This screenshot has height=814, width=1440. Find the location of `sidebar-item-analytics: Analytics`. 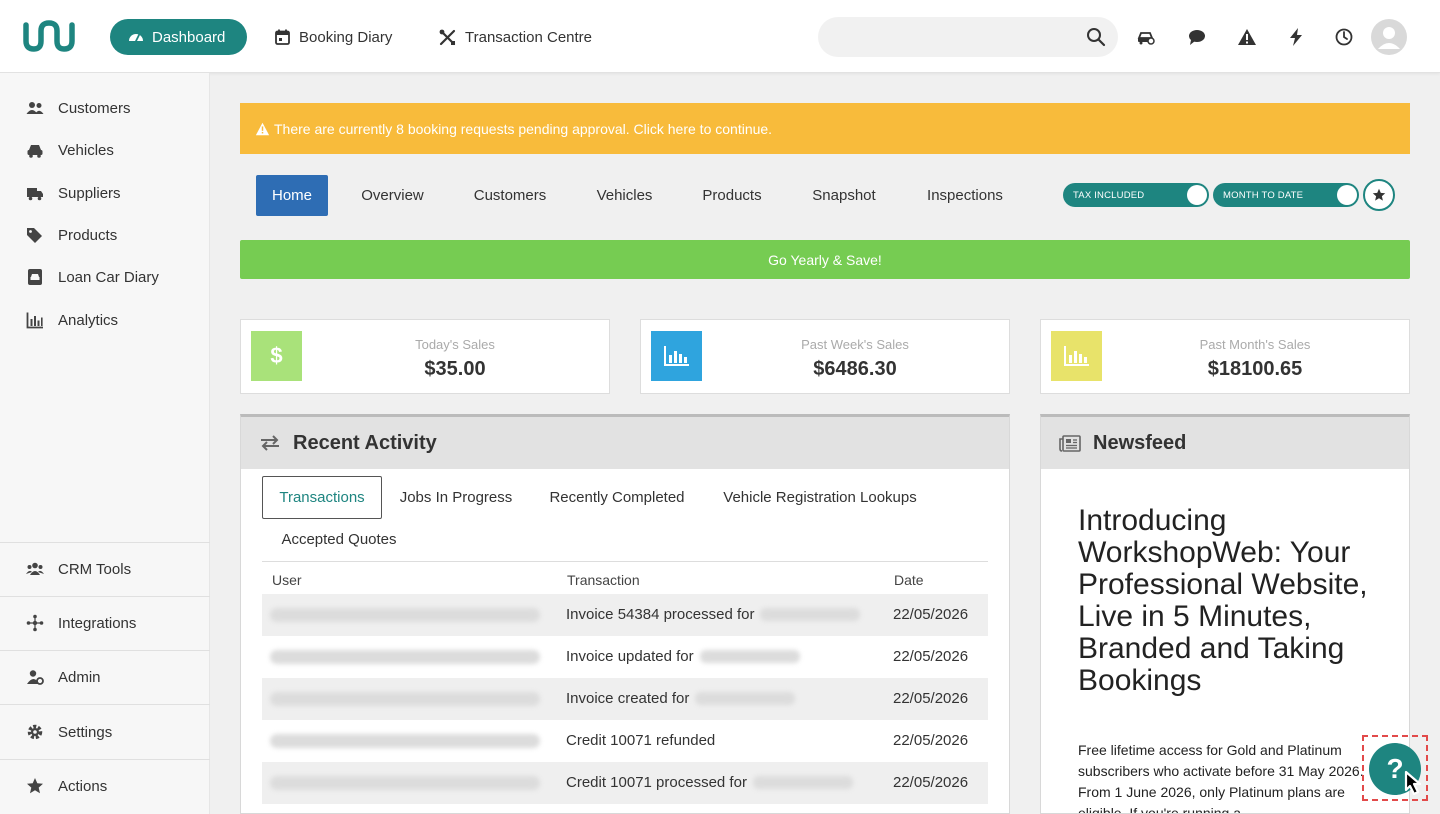

sidebar-item-analytics: Analytics is located at coordinates (105, 320).